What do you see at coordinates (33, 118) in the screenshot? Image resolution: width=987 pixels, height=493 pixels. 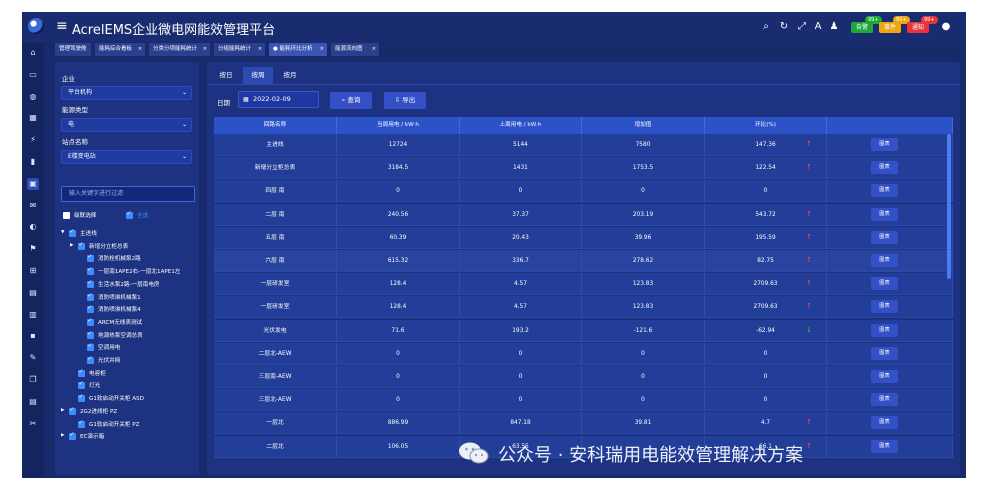 I see `building-icon: ▦` at bounding box center [33, 118].